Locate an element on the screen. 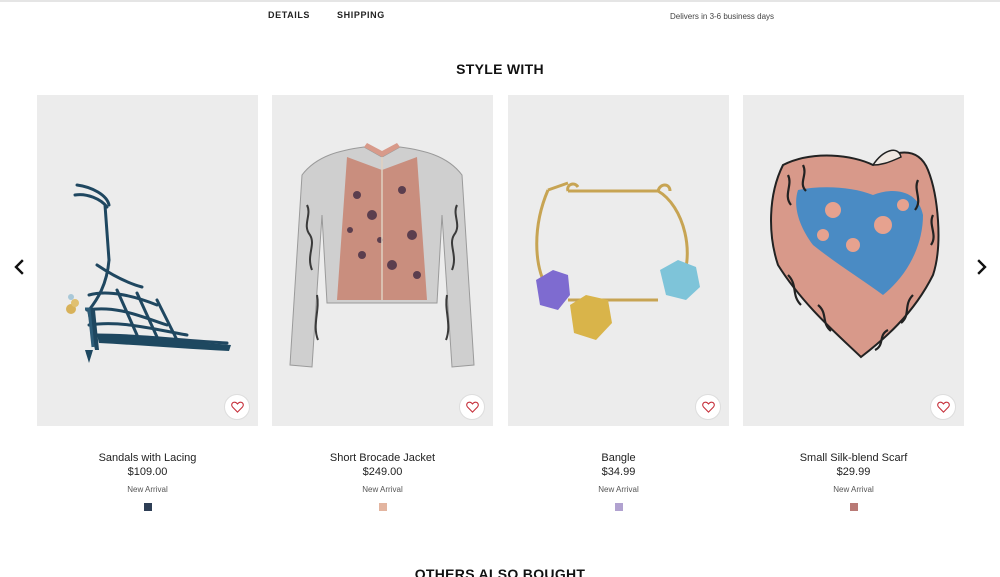 Image resolution: width=1000 pixels, height=577 pixels. product-price: $249.00 is located at coordinates (382, 472).